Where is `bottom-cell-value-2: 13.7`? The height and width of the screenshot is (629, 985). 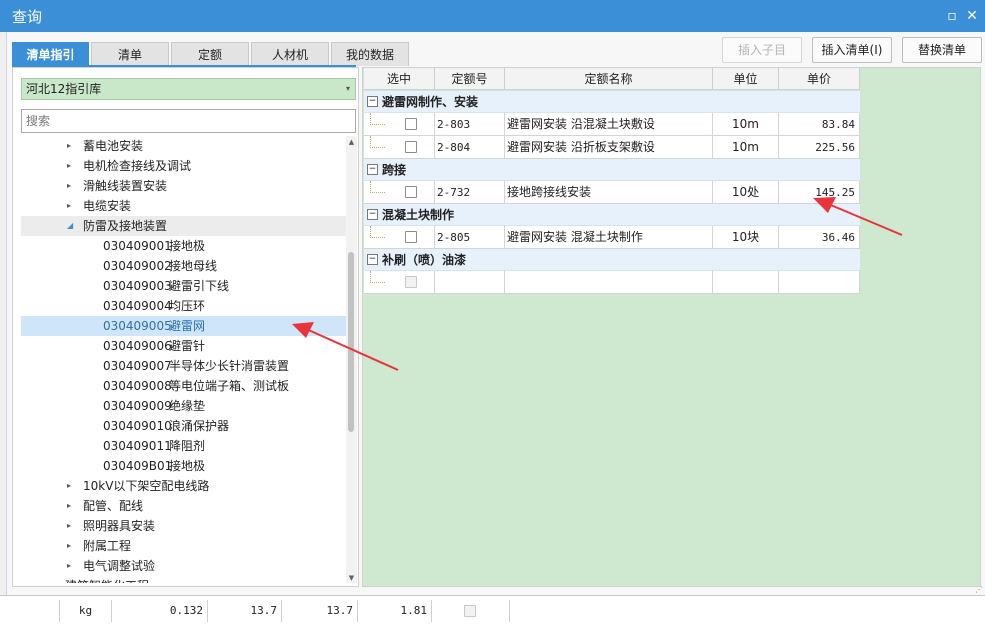 bottom-cell-value-2: 13.7 is located at coordinates (245, 611).